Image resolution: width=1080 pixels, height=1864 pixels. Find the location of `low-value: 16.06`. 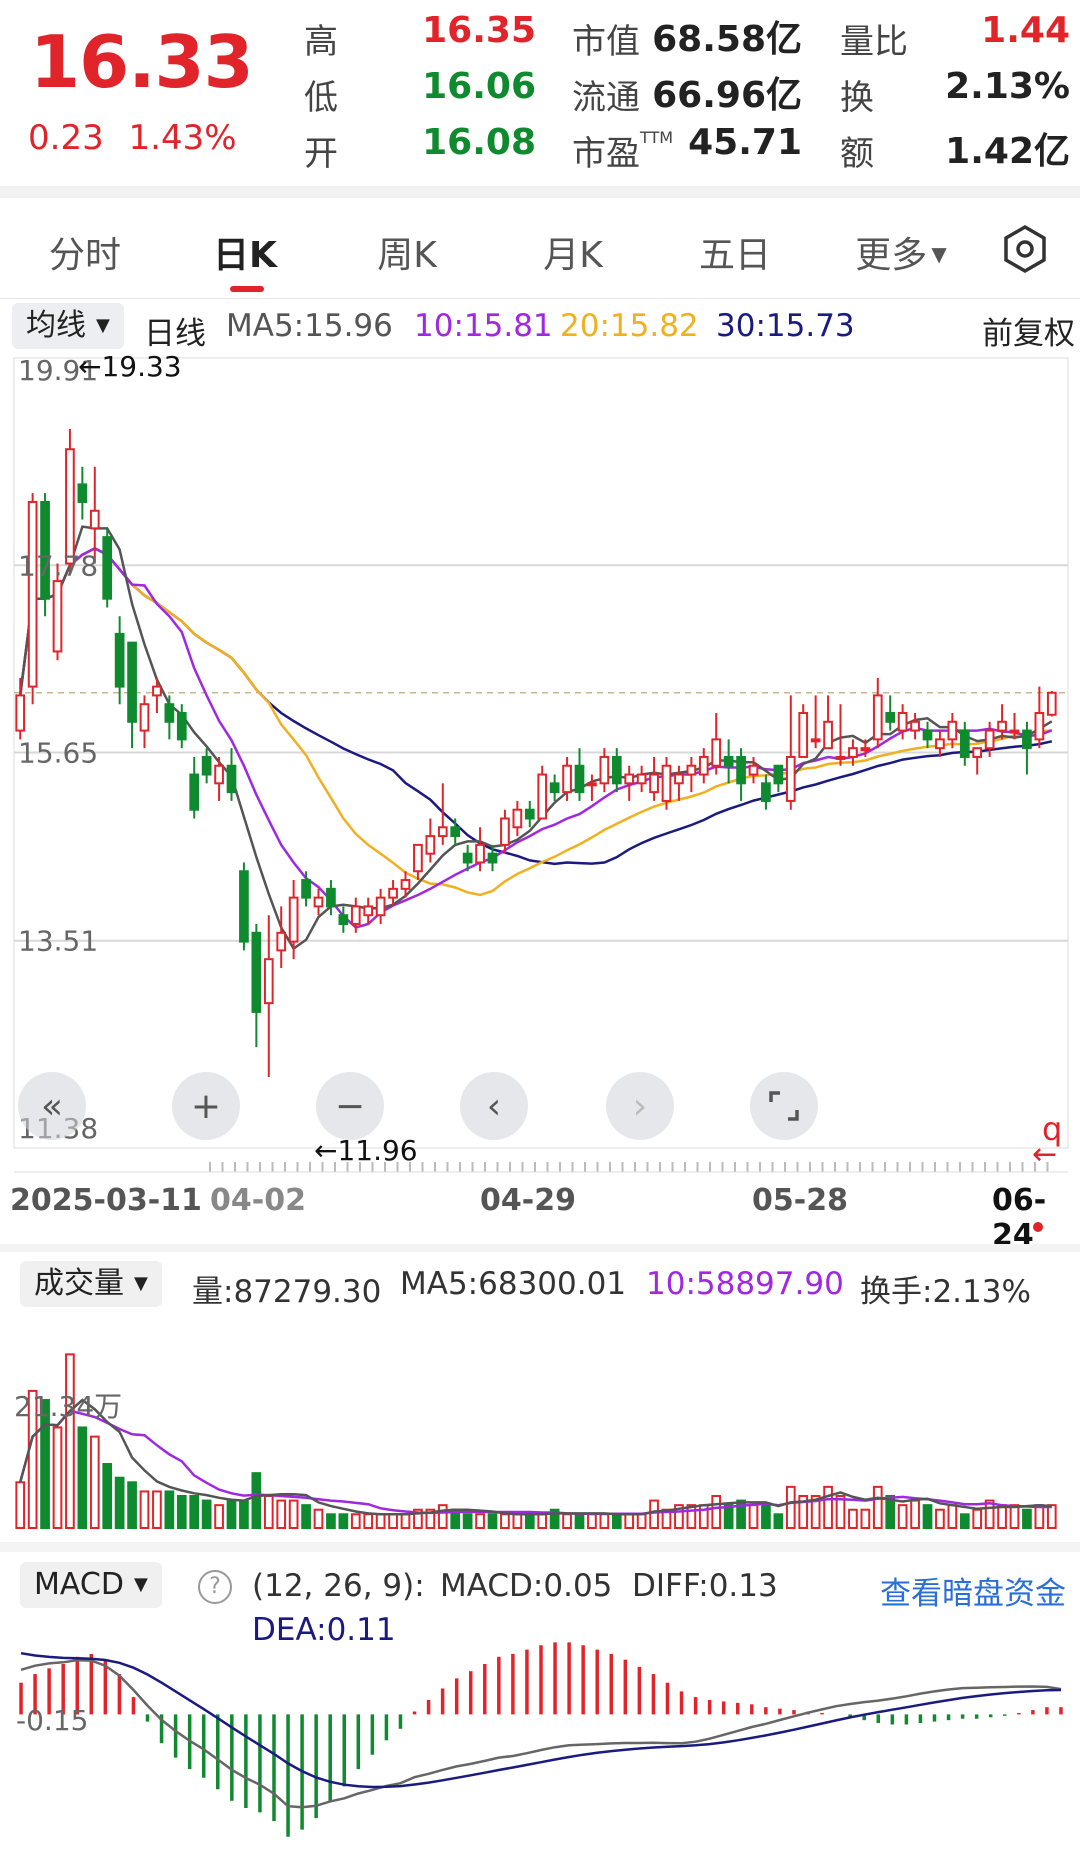

low-value: 16.06 is located at coordinates (479, 86).